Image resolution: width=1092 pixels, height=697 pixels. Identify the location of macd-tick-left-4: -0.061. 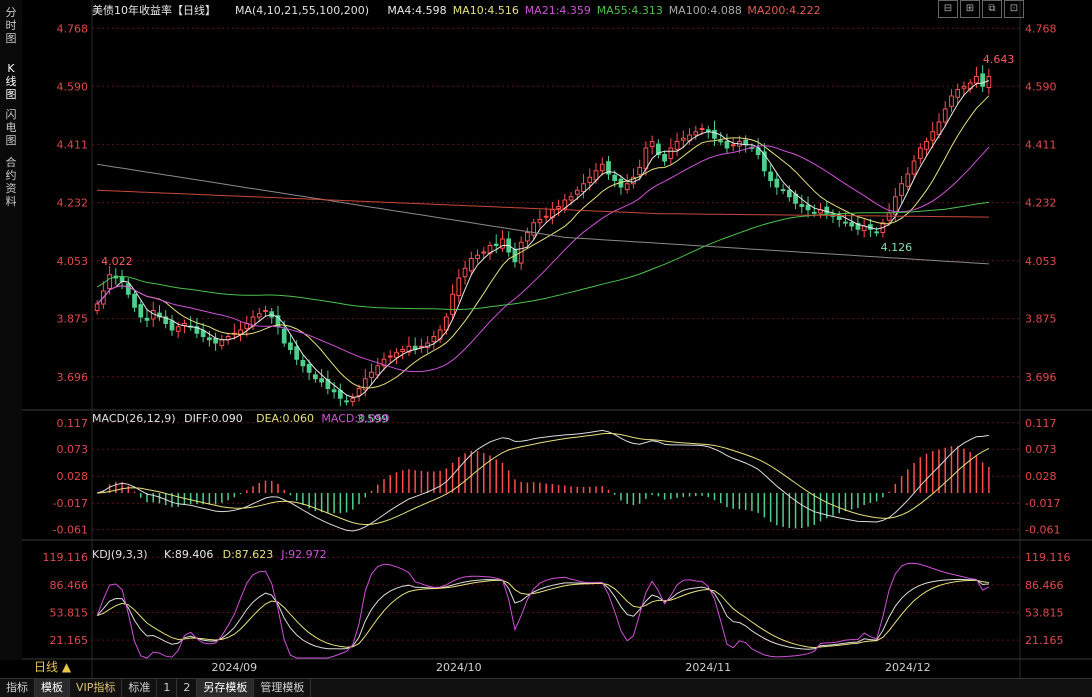
(70, 530).